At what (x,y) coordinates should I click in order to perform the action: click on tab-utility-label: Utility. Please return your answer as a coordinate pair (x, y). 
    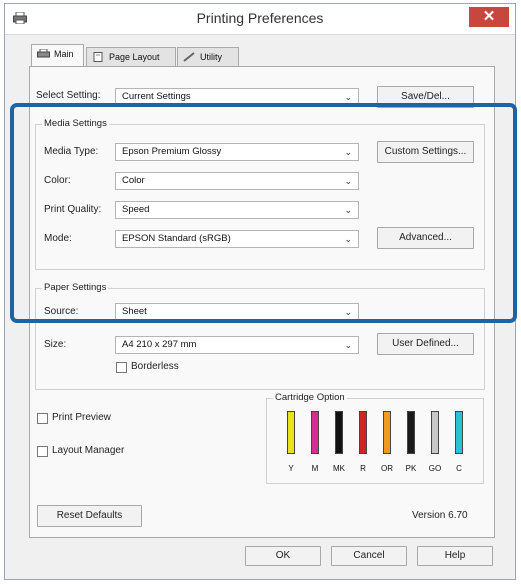
    Looking at the image, I should click on (211, 57).